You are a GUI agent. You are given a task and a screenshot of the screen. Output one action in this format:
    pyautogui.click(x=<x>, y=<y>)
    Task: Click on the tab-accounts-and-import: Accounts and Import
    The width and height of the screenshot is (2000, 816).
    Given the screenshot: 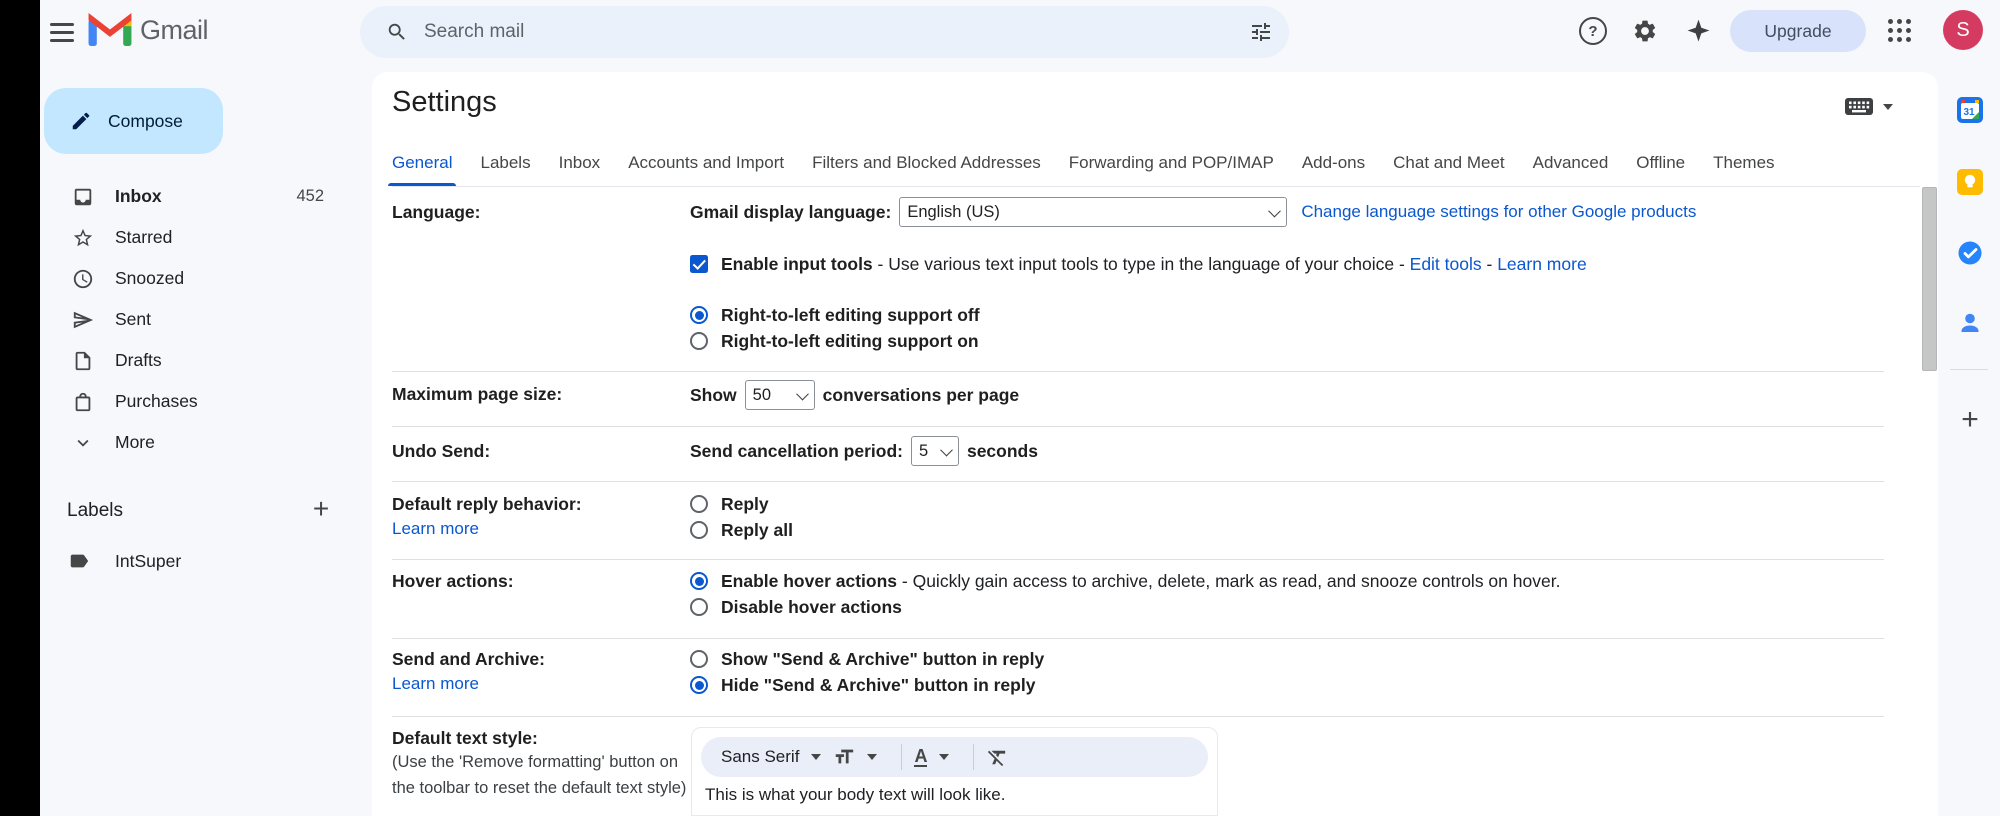 What is the action you would take?
    pyautogui.click(x=706, y=163)
    